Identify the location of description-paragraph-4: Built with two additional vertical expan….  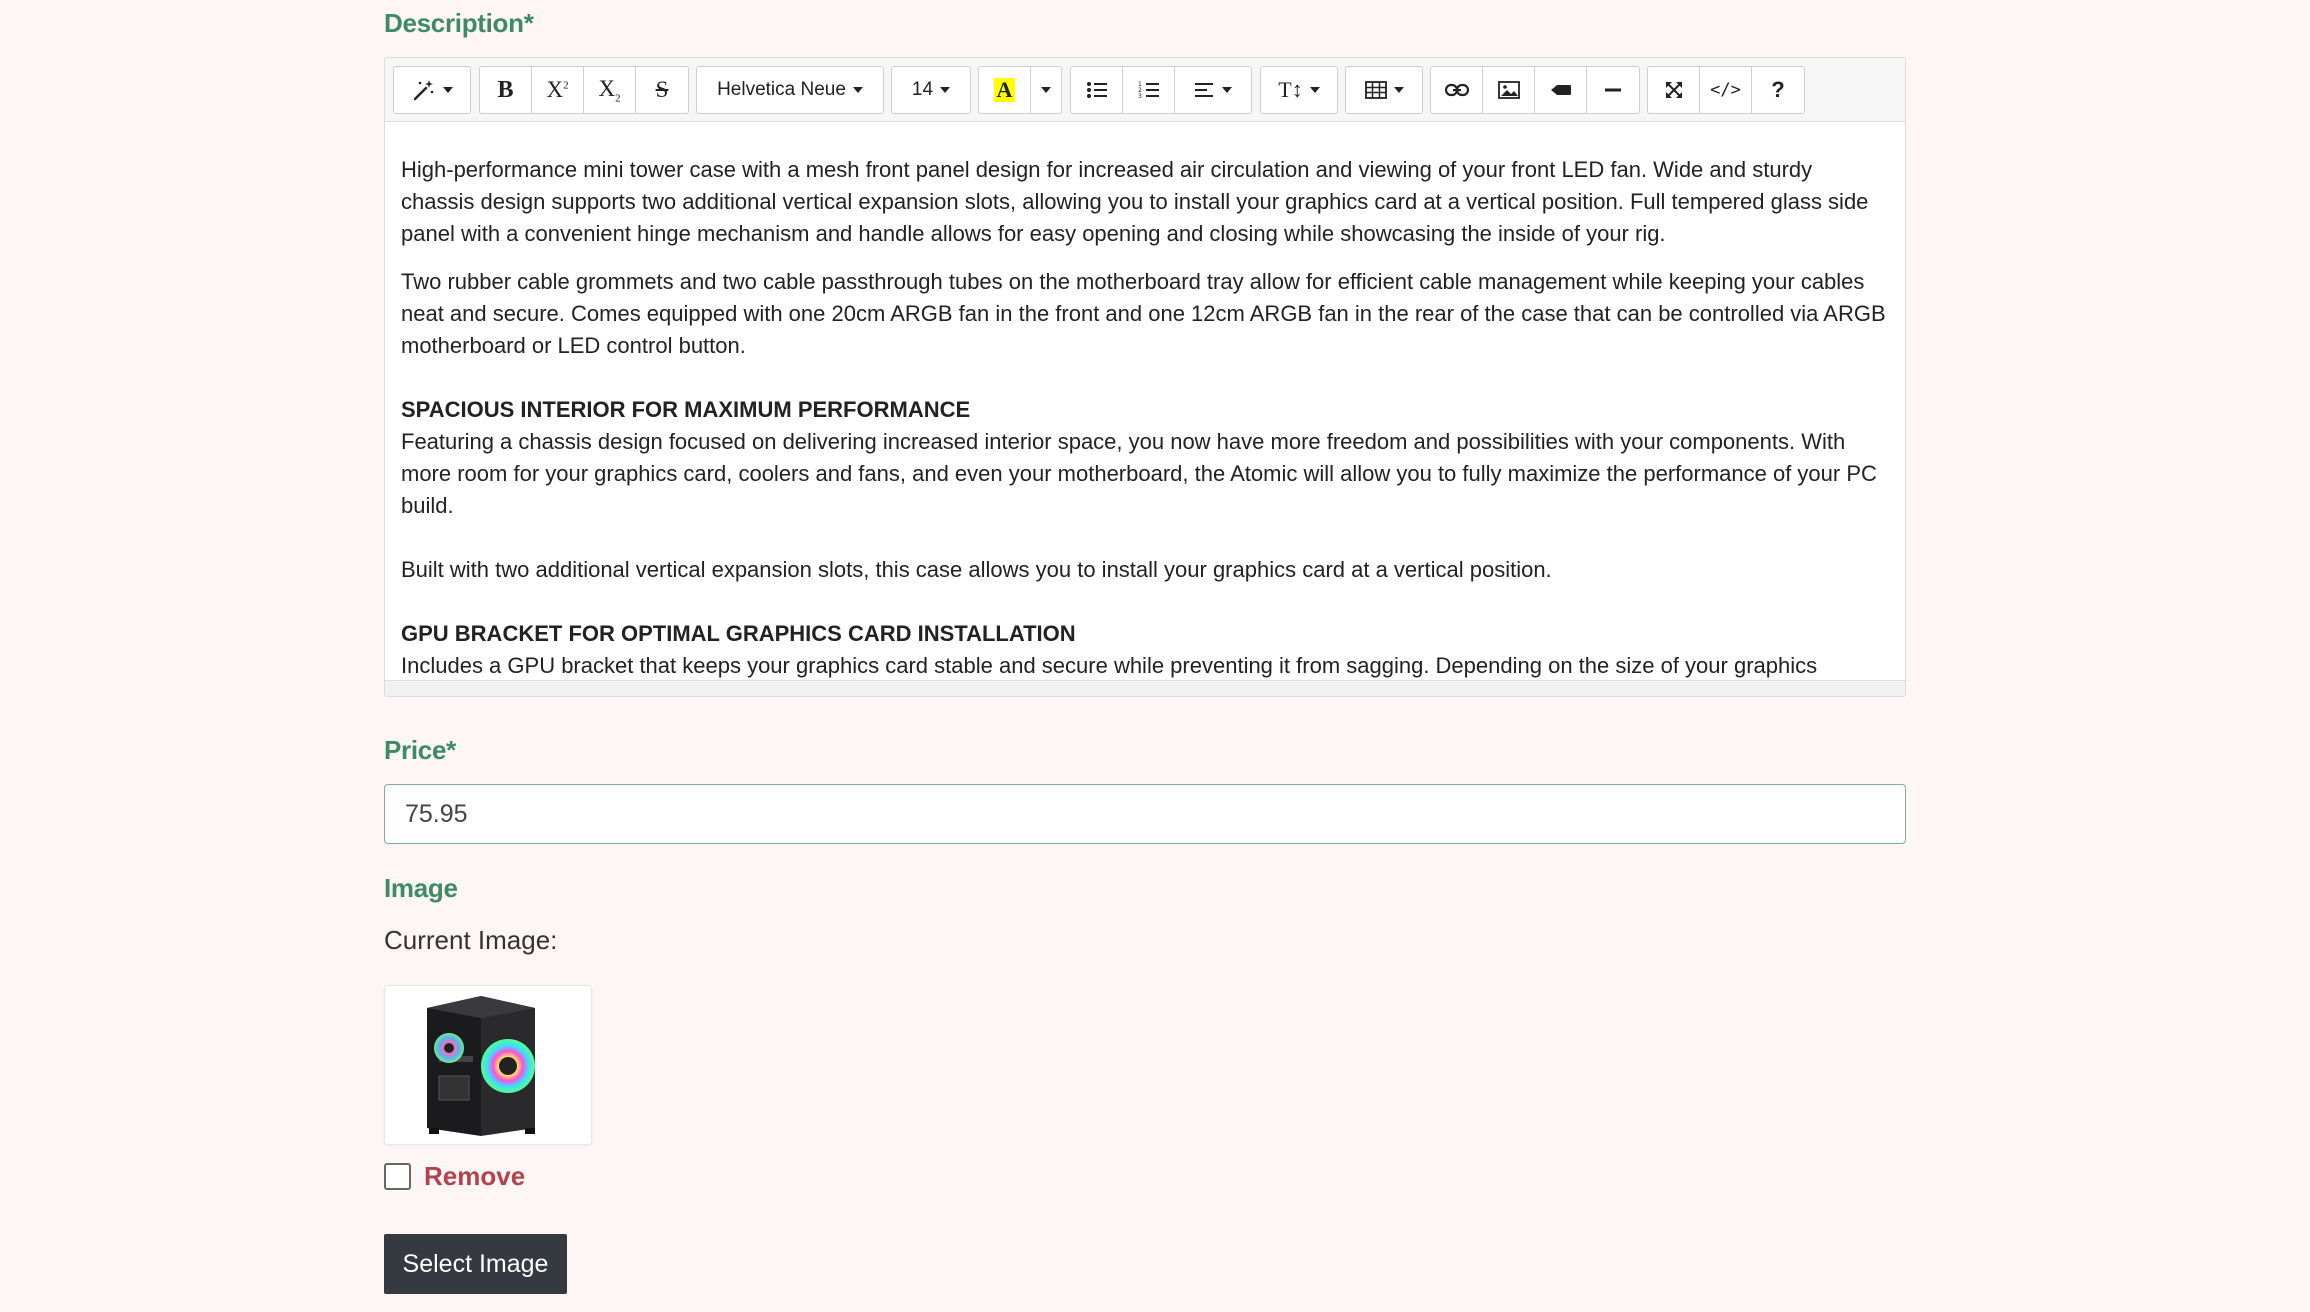
(976, 569).